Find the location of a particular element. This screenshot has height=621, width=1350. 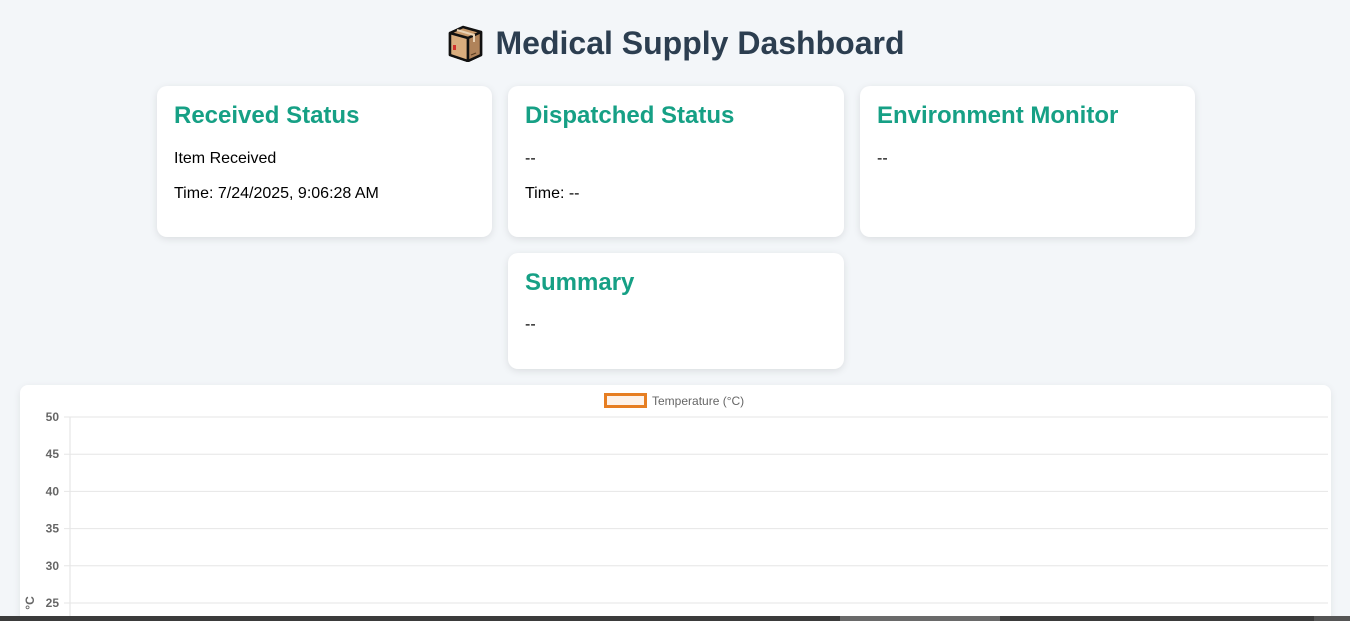

summary-card: Summary -- is located at coordinates (676, 311).